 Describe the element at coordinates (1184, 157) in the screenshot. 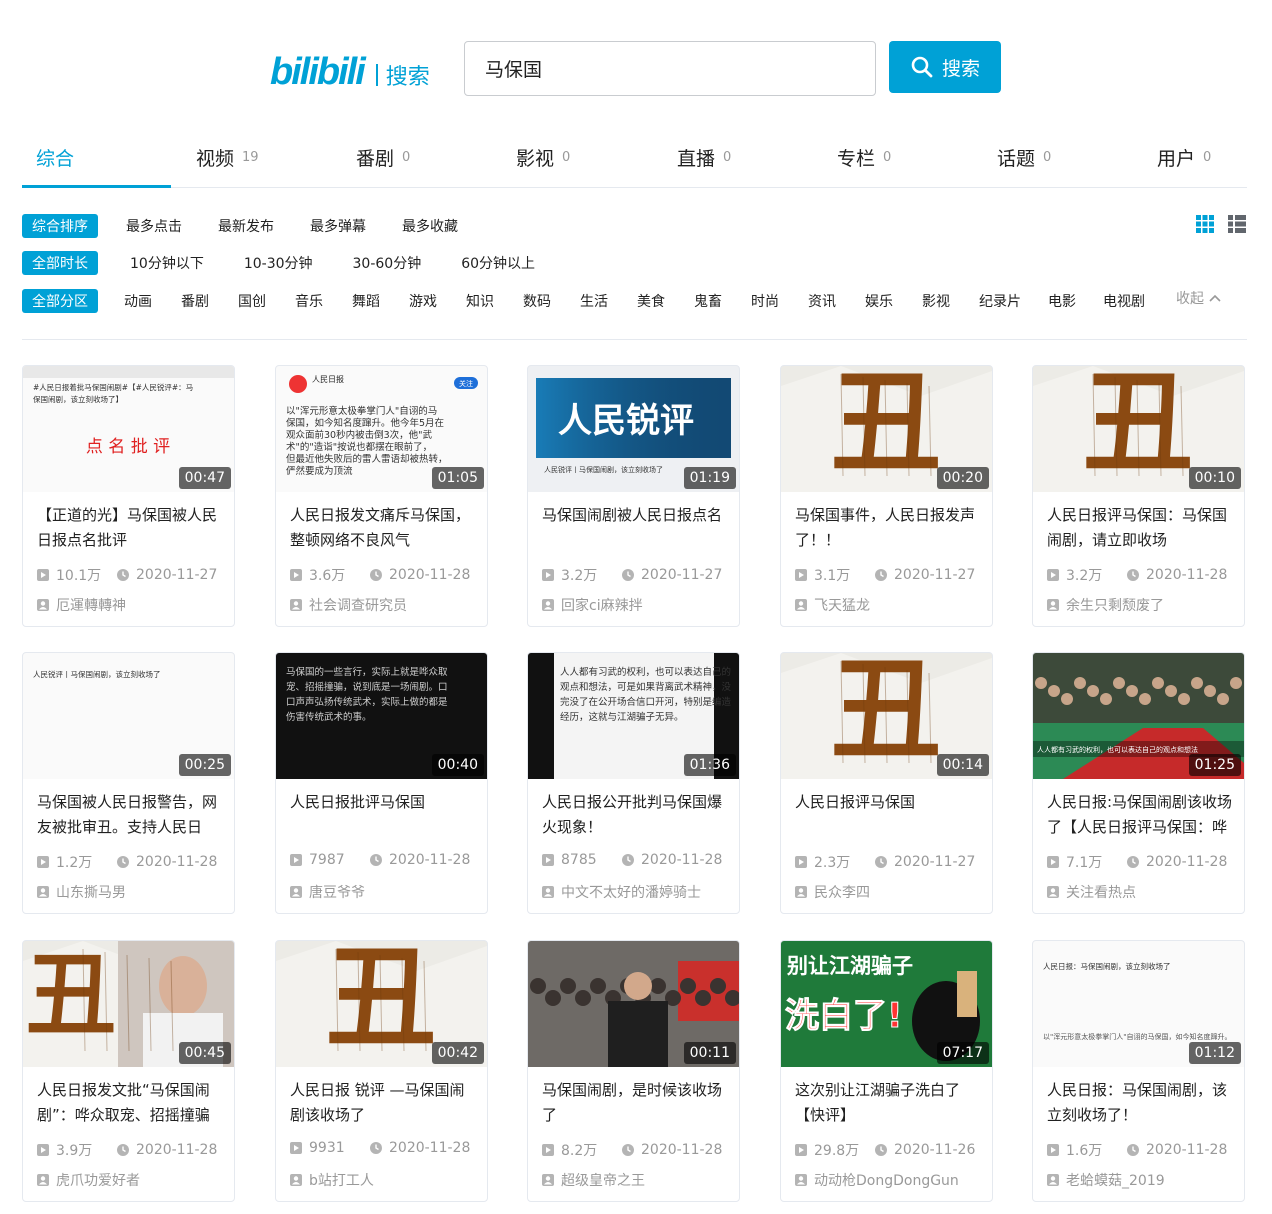

I see `tab-users: 用户 0` at that location.